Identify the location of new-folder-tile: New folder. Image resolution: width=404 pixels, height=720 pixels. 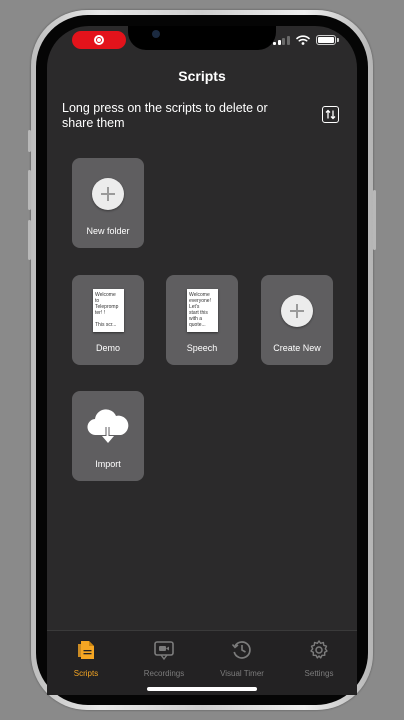
(108, 203).